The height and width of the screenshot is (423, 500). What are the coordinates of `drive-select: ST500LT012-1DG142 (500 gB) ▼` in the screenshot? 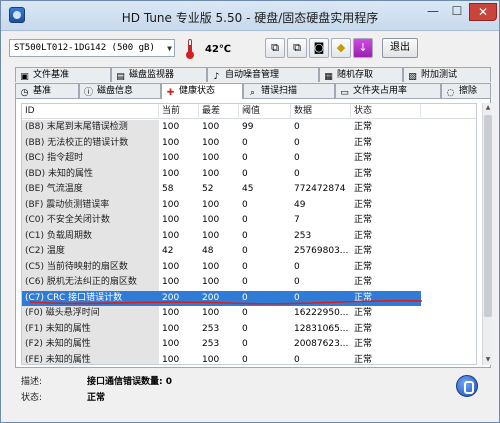 It's located at (92, 48).